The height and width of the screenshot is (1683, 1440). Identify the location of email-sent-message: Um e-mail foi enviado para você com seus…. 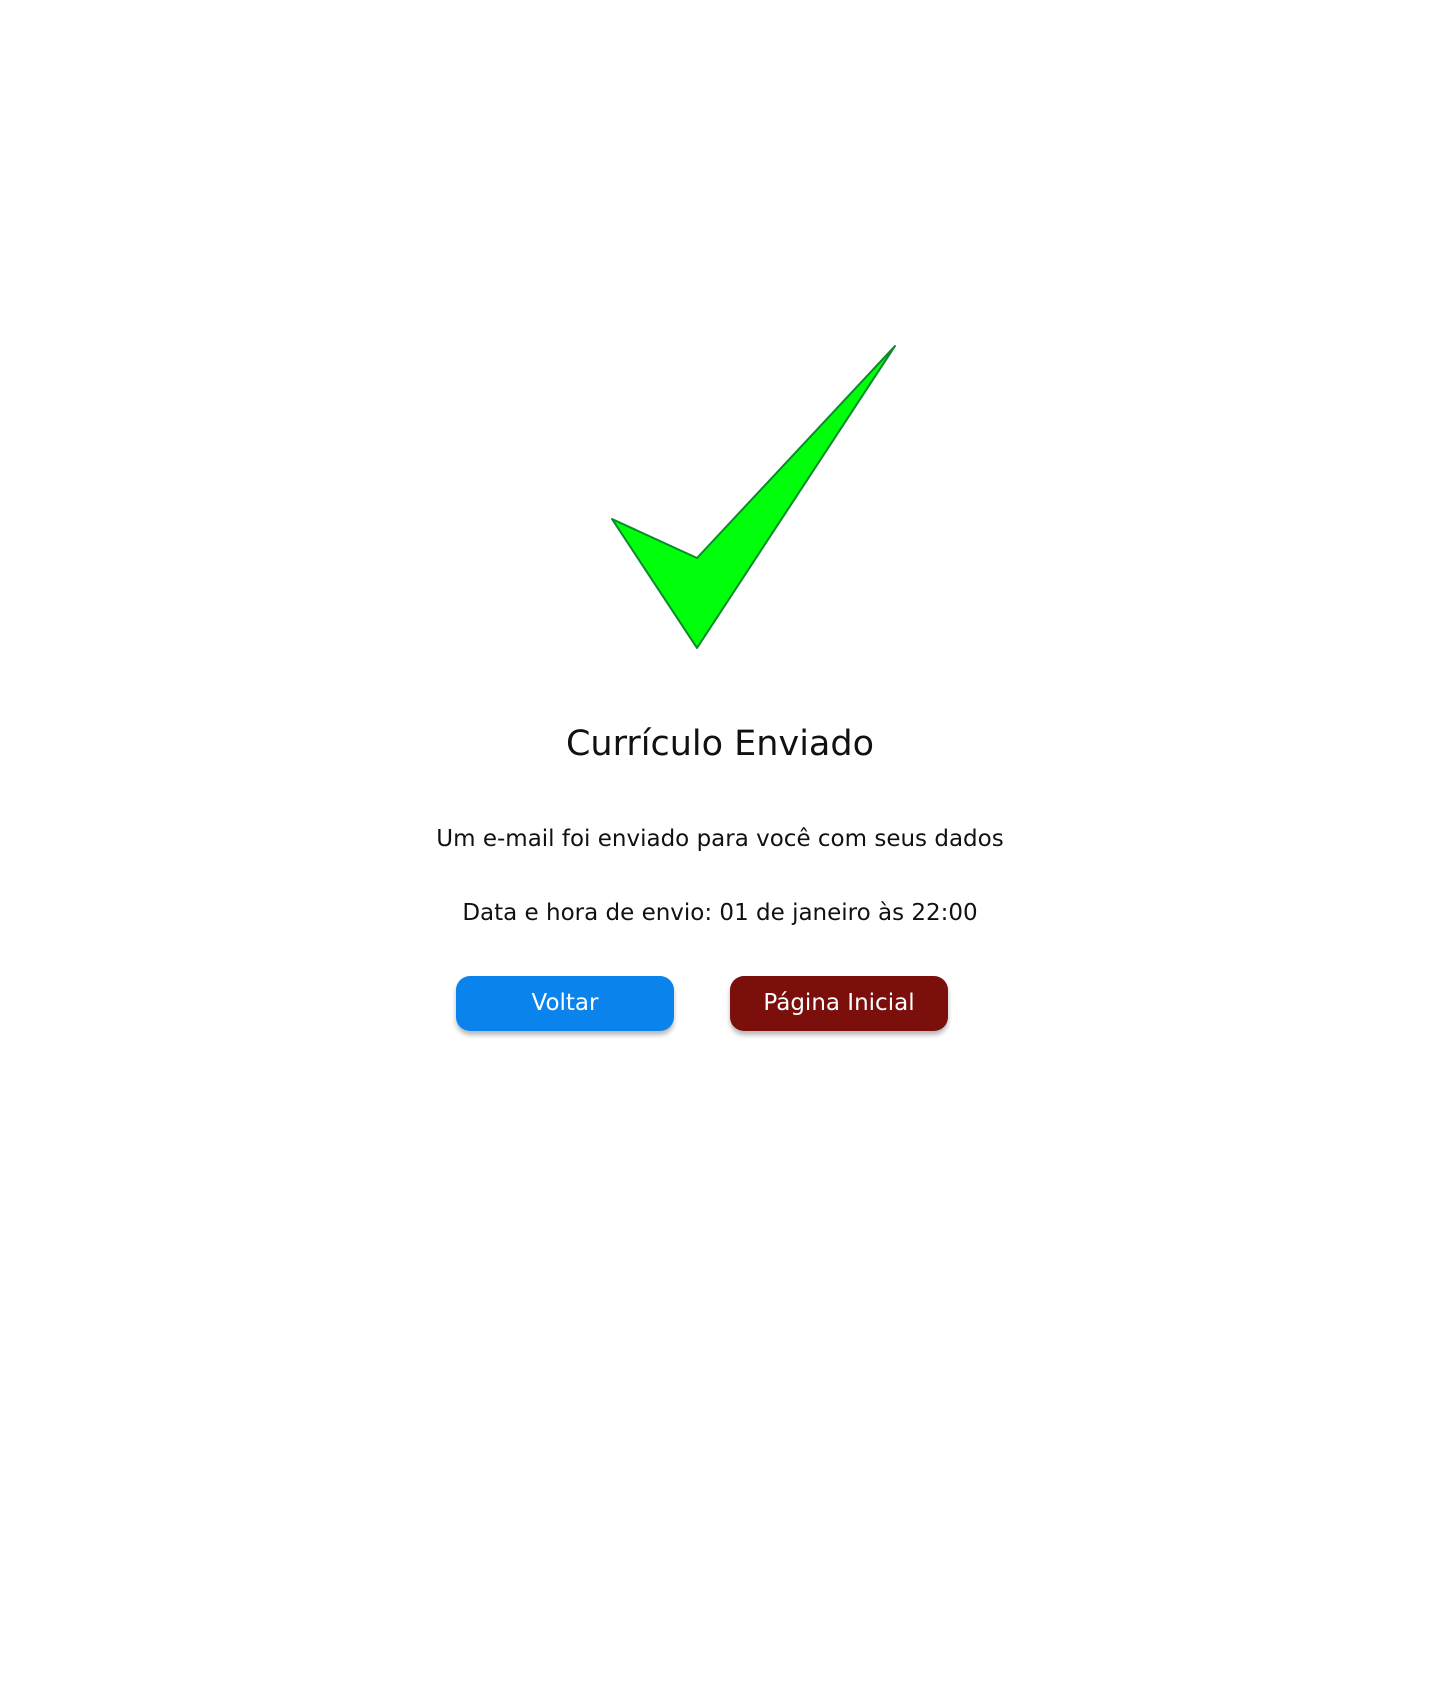
(720, 839).